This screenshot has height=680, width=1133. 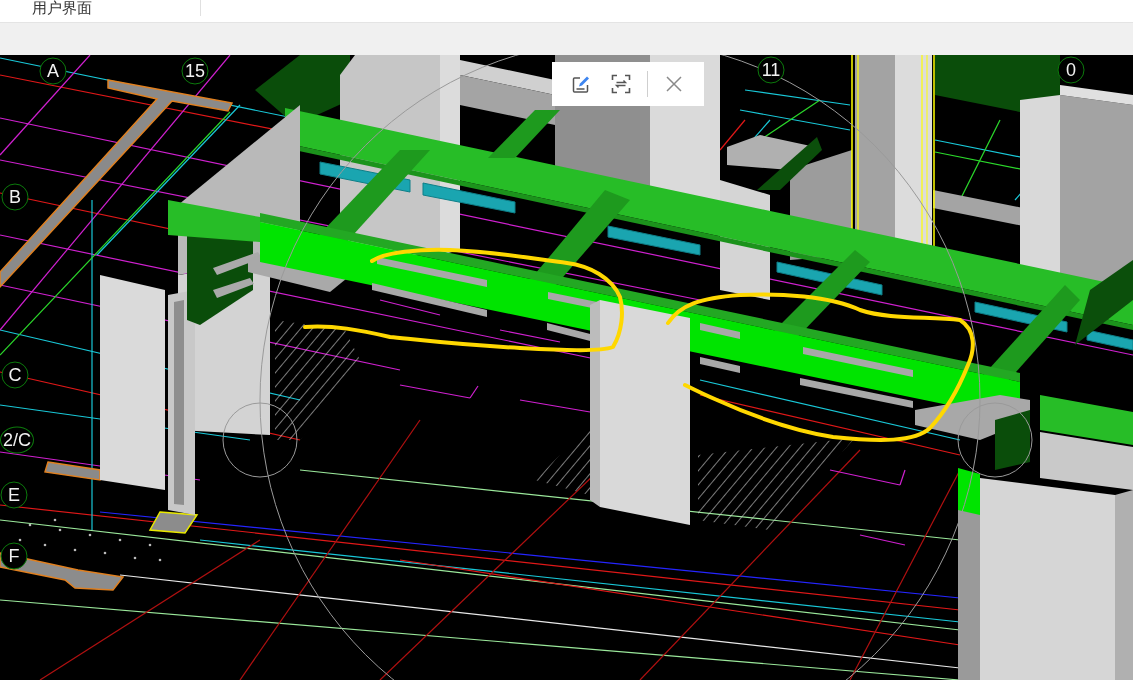 What do you see at coordinates (621, 84) in the screenshot?
I see `scan-icon` at bounding box center [621, 84].